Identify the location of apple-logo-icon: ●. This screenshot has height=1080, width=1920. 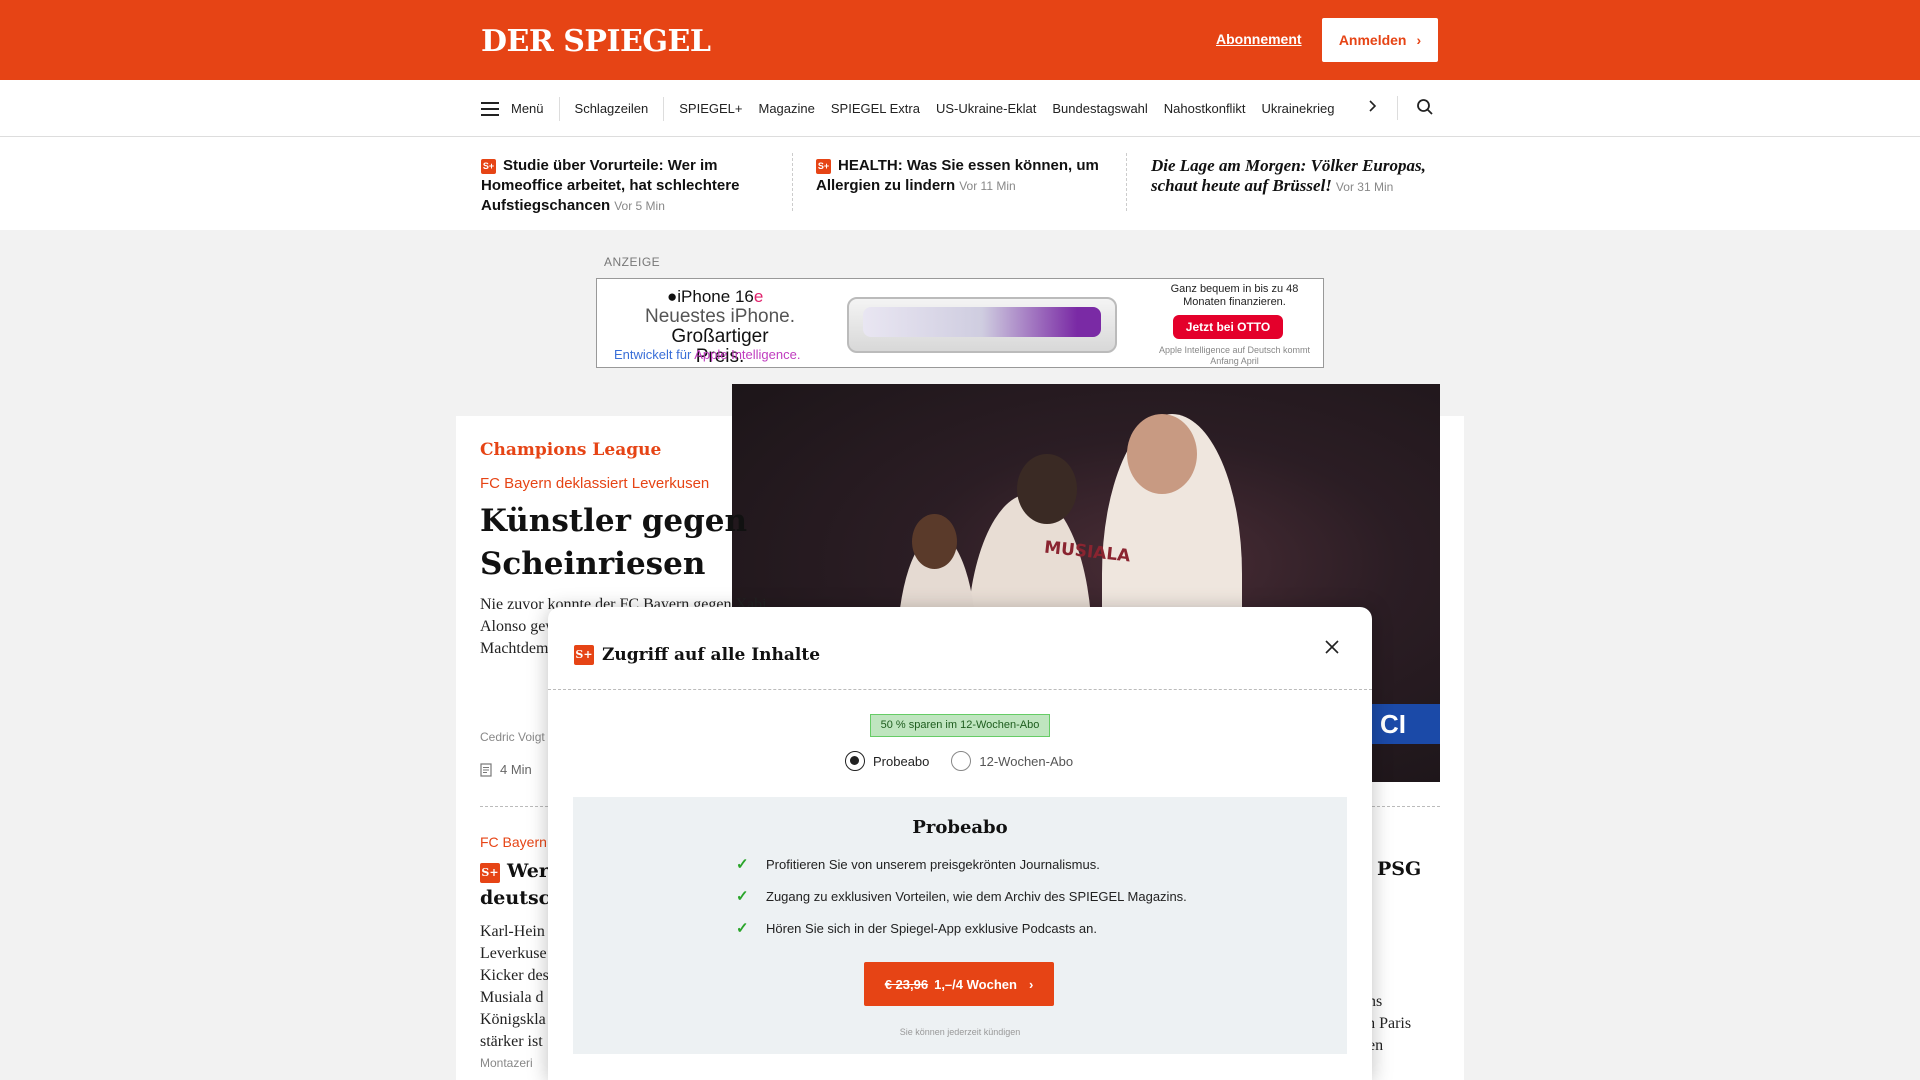
(672, 296).